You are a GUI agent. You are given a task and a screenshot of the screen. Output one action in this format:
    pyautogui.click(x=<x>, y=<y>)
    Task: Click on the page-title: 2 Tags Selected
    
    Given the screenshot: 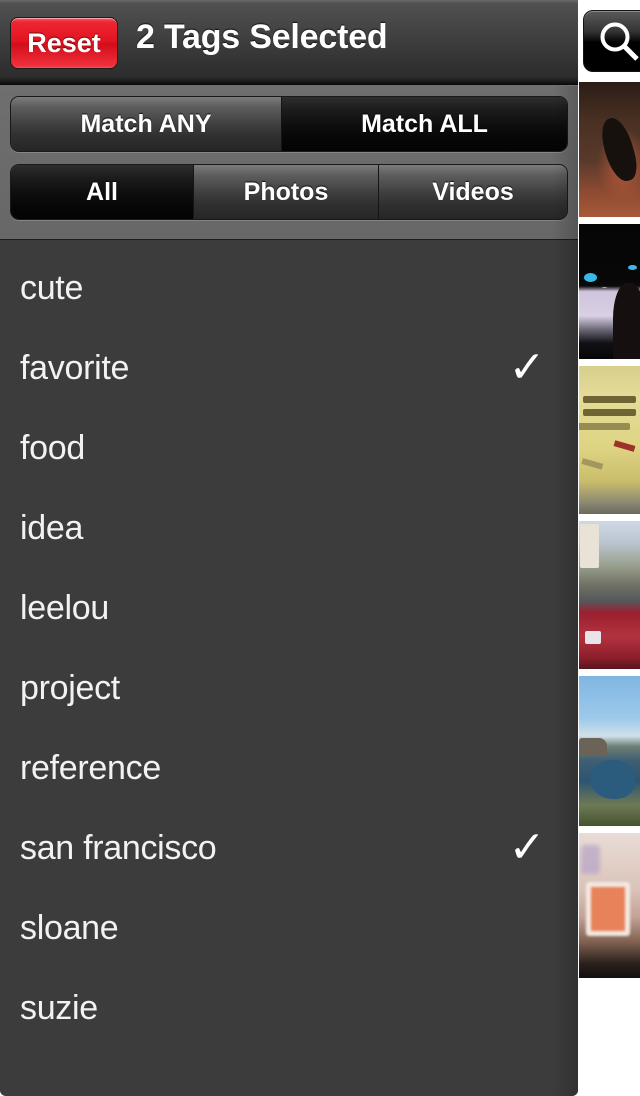 What is the action you would take?
    pyautogui.click(x=262, y=37)
    